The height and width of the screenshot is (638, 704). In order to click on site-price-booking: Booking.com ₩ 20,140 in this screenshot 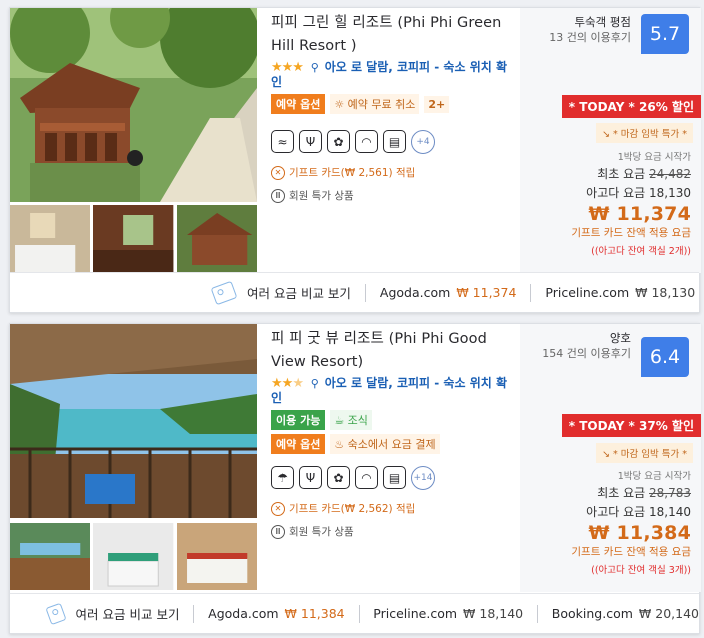, I will do `click(625, 613)`.